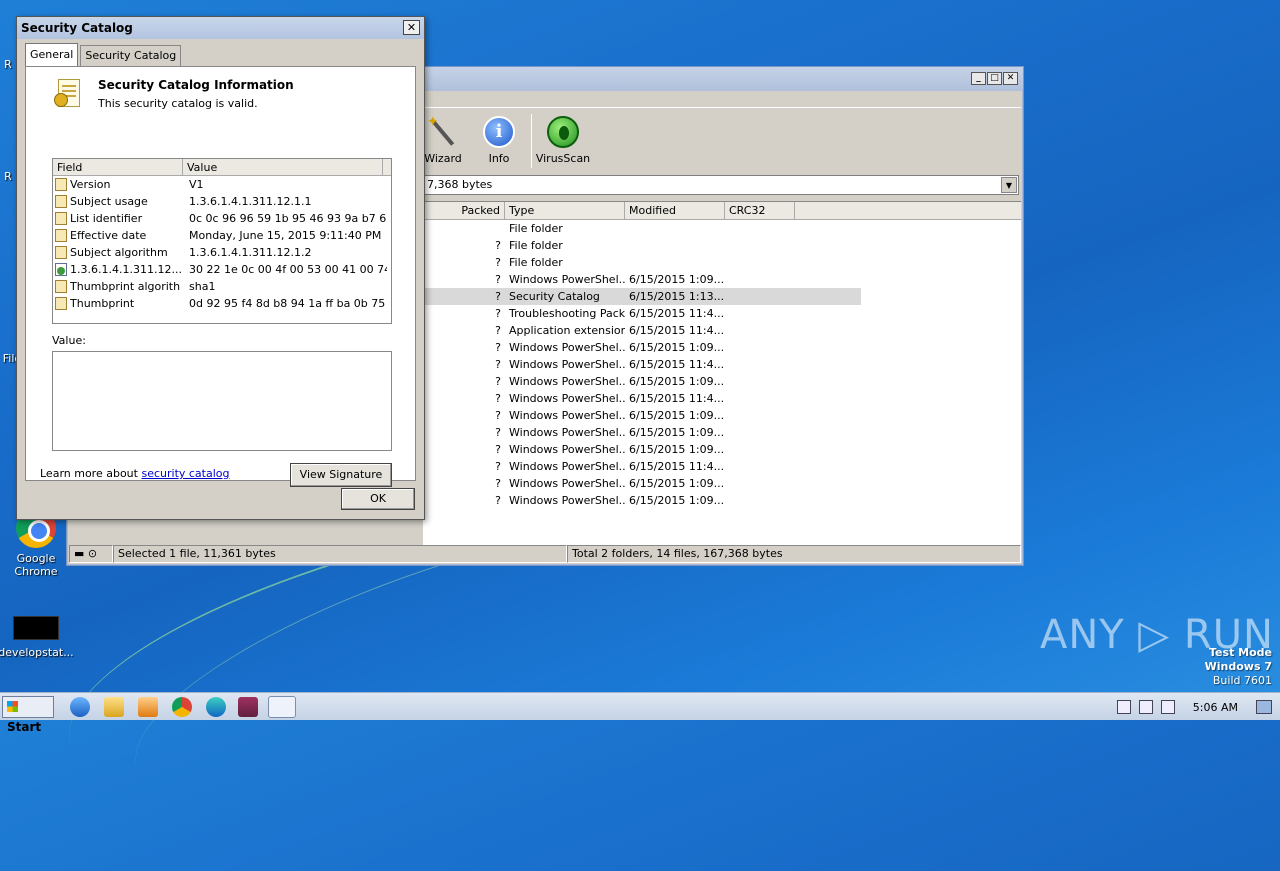 This screenshot has height=871, width=1280. I want to click on field-row: Thumbprint algorithm sha1, so click(222, 286).